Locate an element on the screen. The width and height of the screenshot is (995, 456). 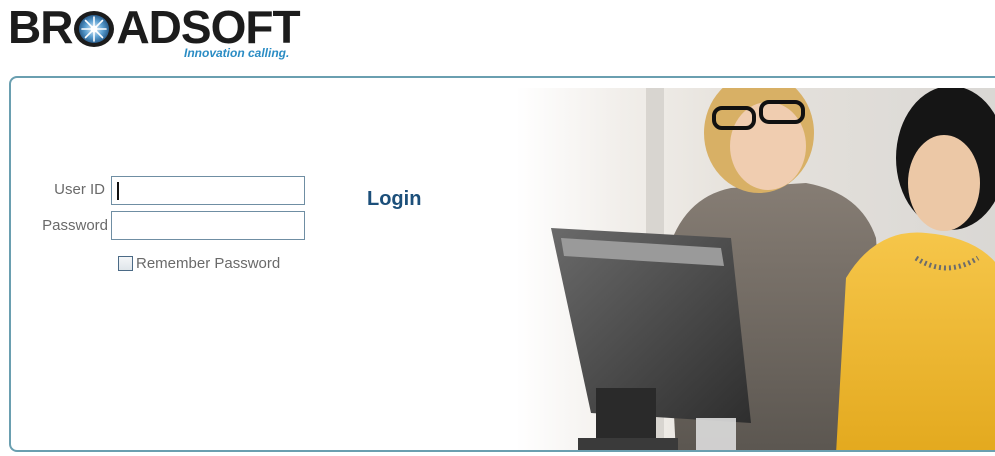
brand-tagline: Innovation calling. is located at coordinates (237, 53).